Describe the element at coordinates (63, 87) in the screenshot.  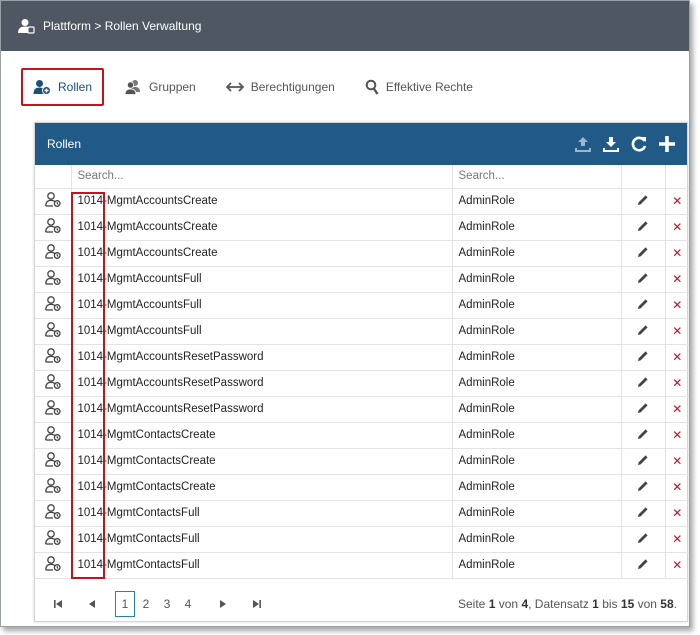
I see `tab-rollen: Rollen` at that location.